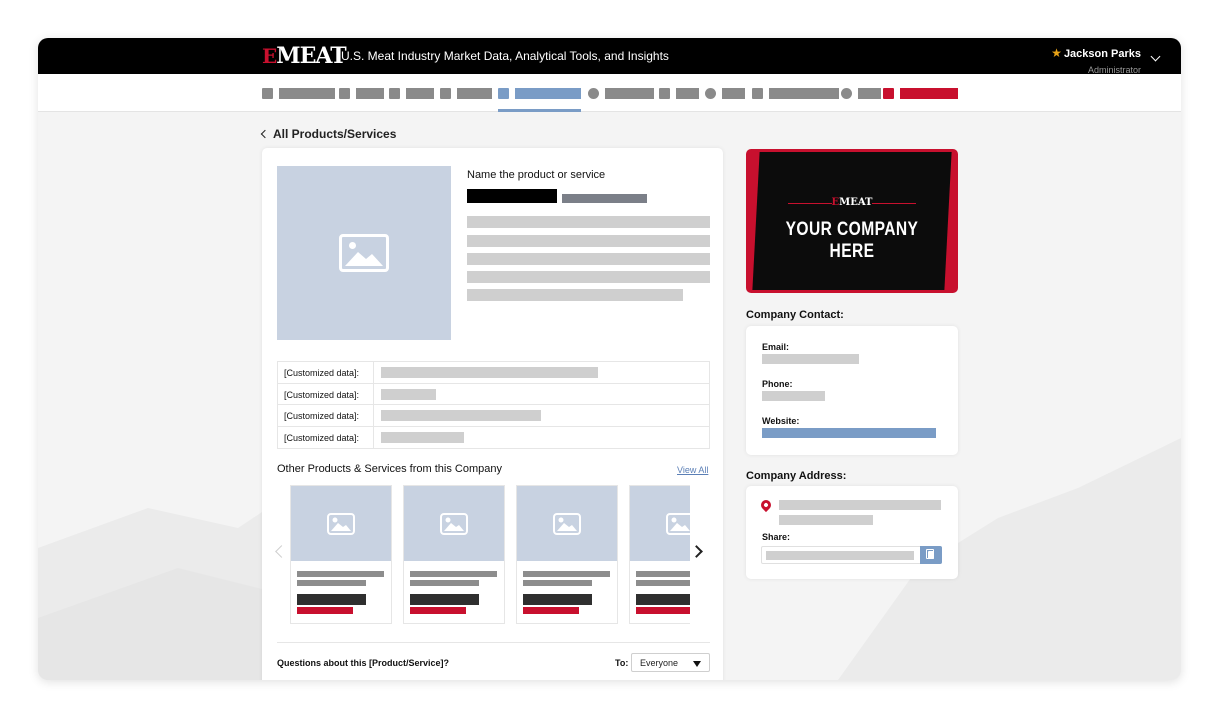 This screenshot has width=1219, height=718. Describe the element at coordinates (265, 134) in the screenshot. I see `chevron-left-icon` at that location.